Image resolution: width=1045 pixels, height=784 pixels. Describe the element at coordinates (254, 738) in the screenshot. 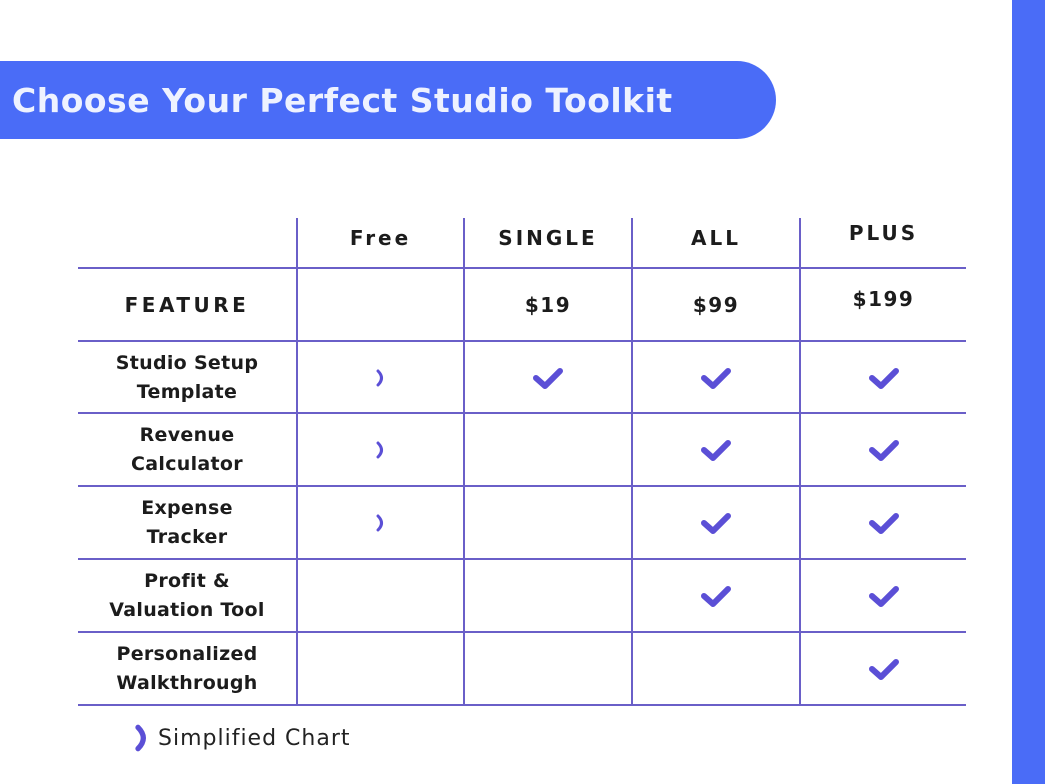

I see `legend-label: Simplified Chart` at that location.